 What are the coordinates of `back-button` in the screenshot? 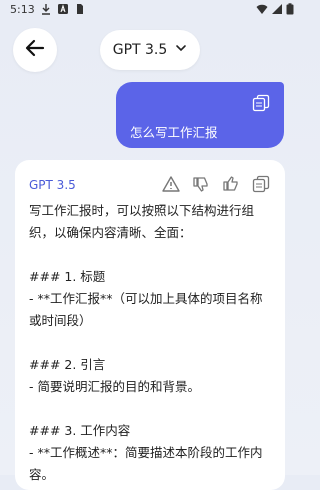 It's located at (35, 50).